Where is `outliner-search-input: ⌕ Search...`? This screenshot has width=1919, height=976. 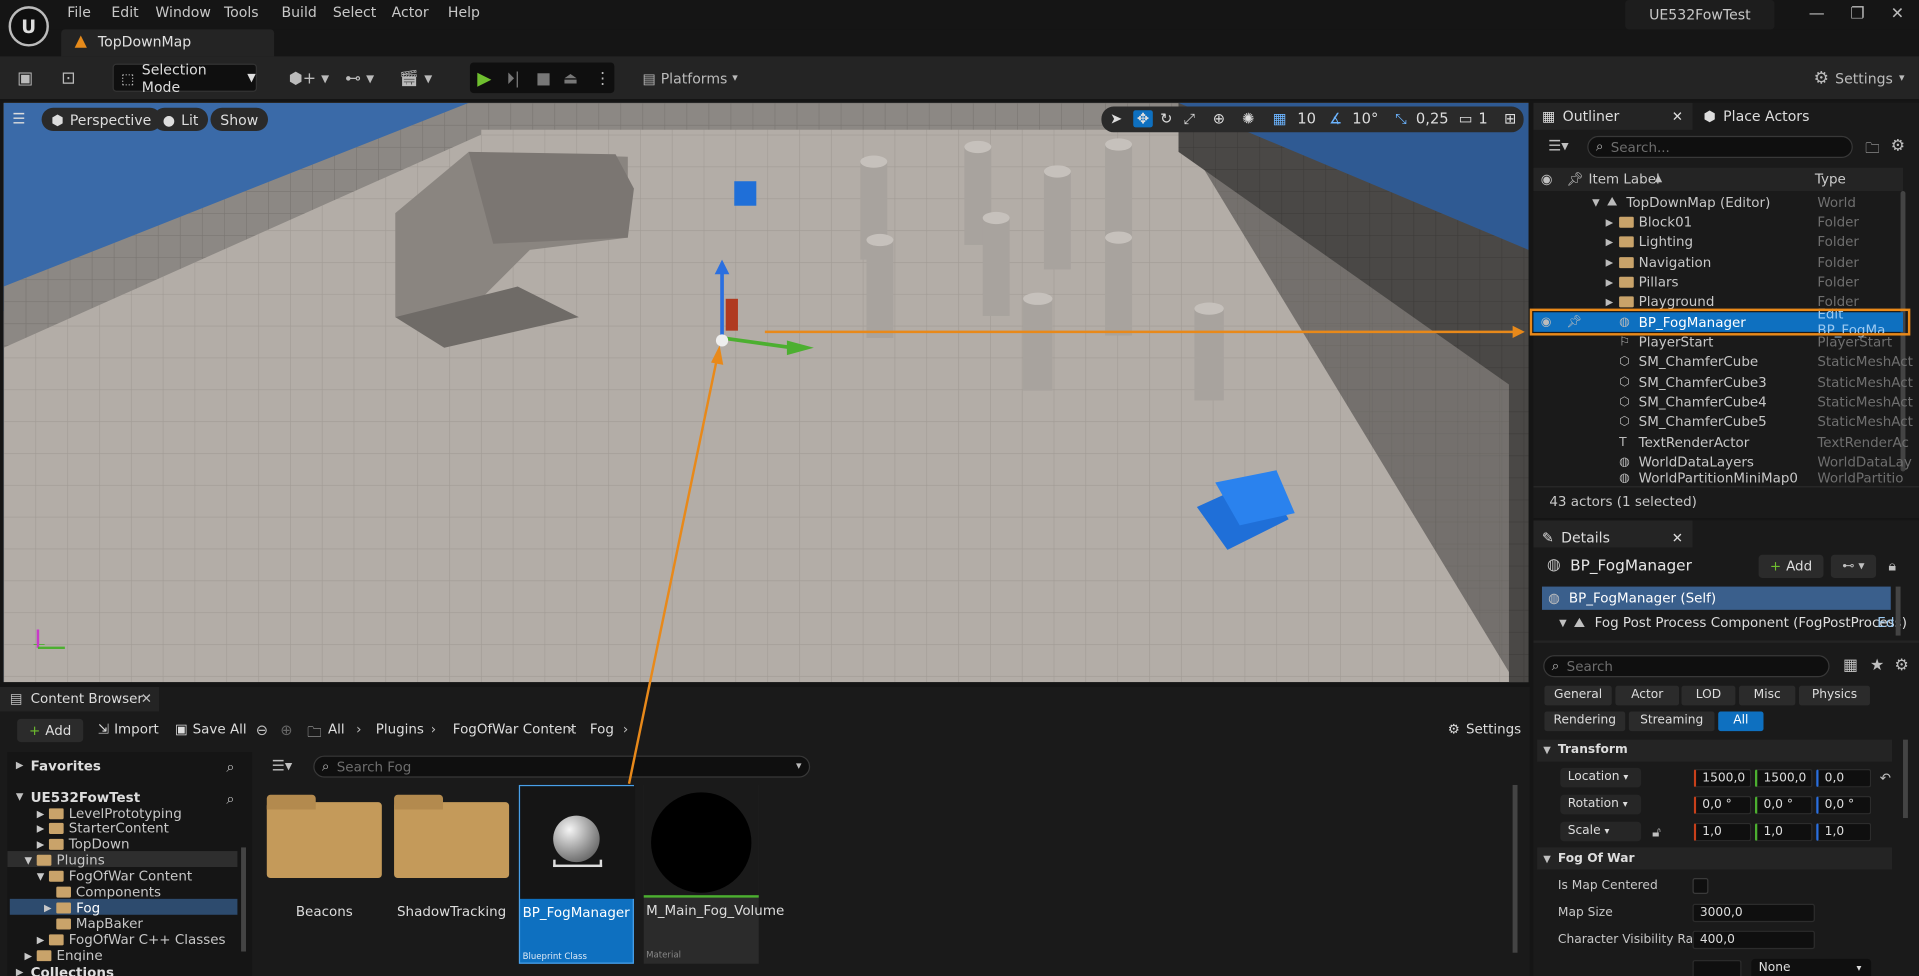 outliner-search-input: ⌕ Search... is located at coordinates (1720, 146).